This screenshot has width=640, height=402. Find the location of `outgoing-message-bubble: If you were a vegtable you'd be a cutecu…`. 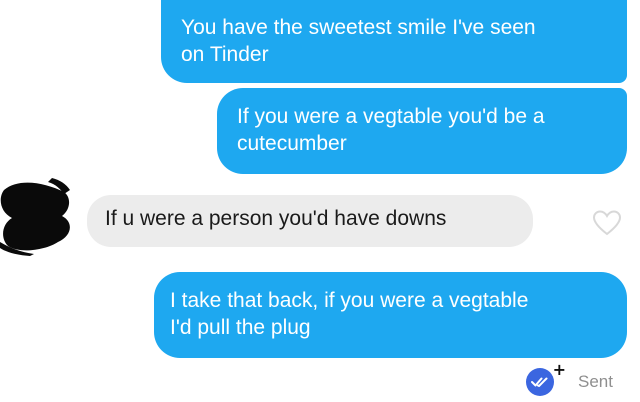

outgoing-message-bubble: If you were a vegtable you'd be a cutecu… is located at coordinates (422, 131).